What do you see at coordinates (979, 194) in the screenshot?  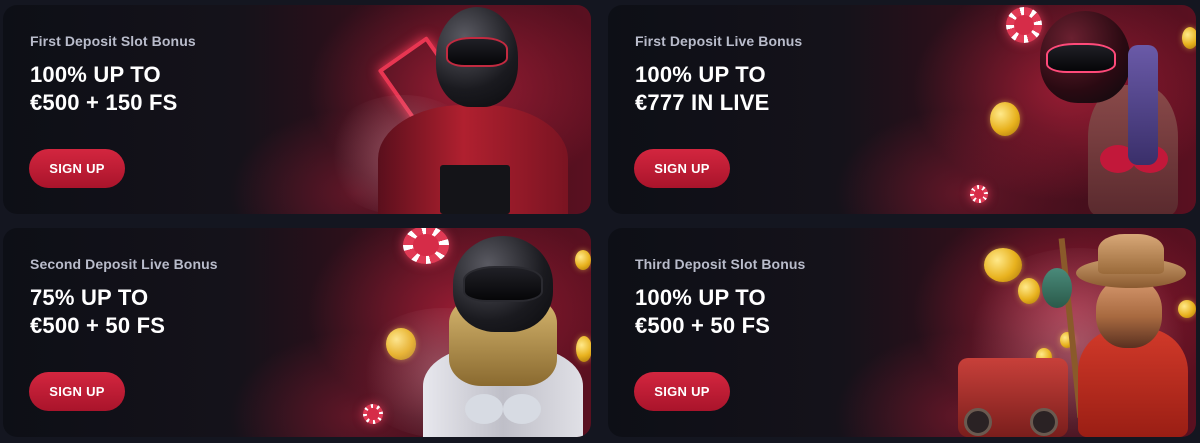 I see `casino-chip-image` at bounding box center [979, 194].